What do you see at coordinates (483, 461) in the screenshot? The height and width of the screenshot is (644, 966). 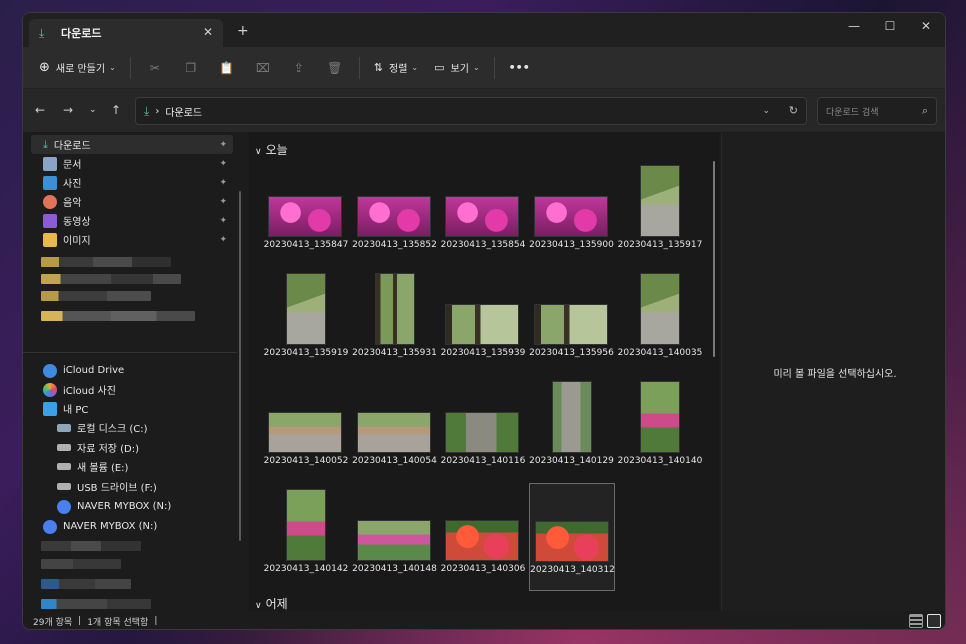 I see `file-name-label: 20230413_140116` at bounding box center [483, 461].